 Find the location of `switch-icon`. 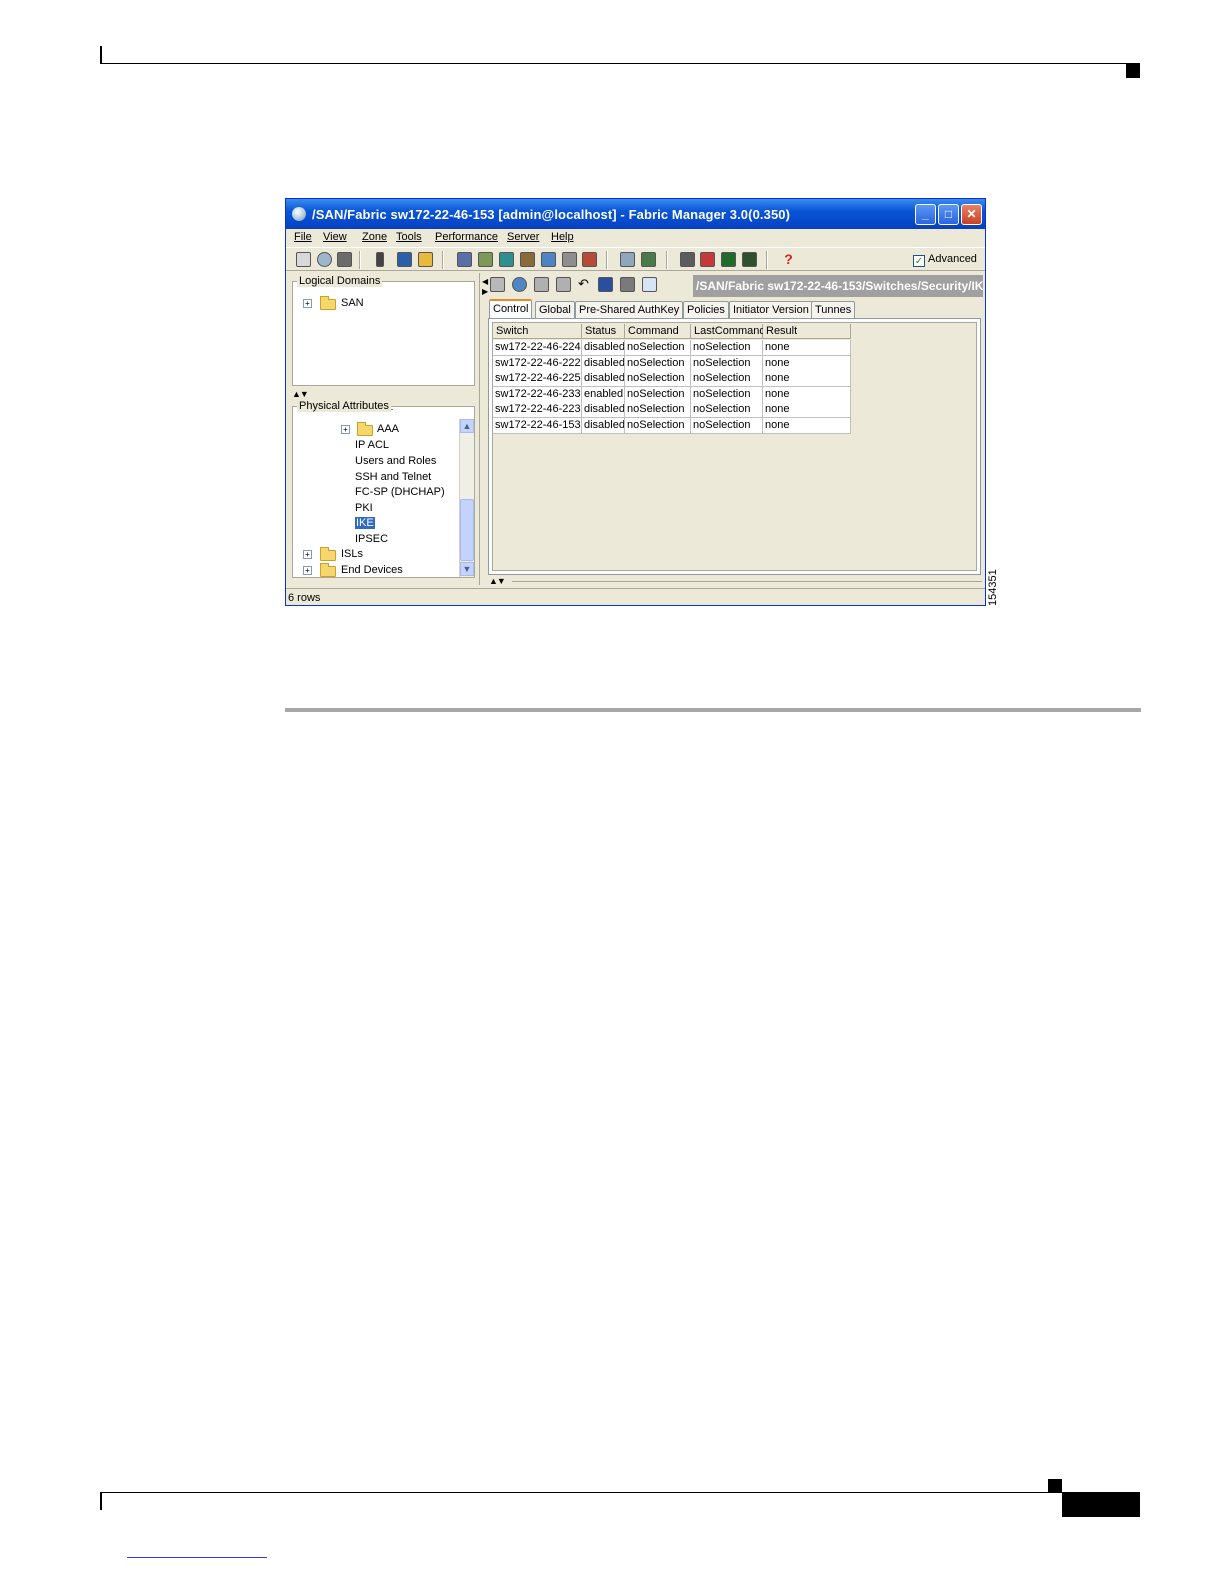

switch-icon is located at coordinates (380, 259).